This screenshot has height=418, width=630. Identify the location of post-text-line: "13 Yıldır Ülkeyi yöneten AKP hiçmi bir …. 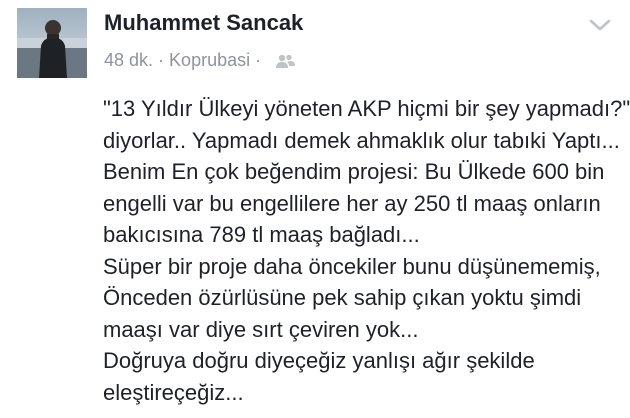
(366, 108).